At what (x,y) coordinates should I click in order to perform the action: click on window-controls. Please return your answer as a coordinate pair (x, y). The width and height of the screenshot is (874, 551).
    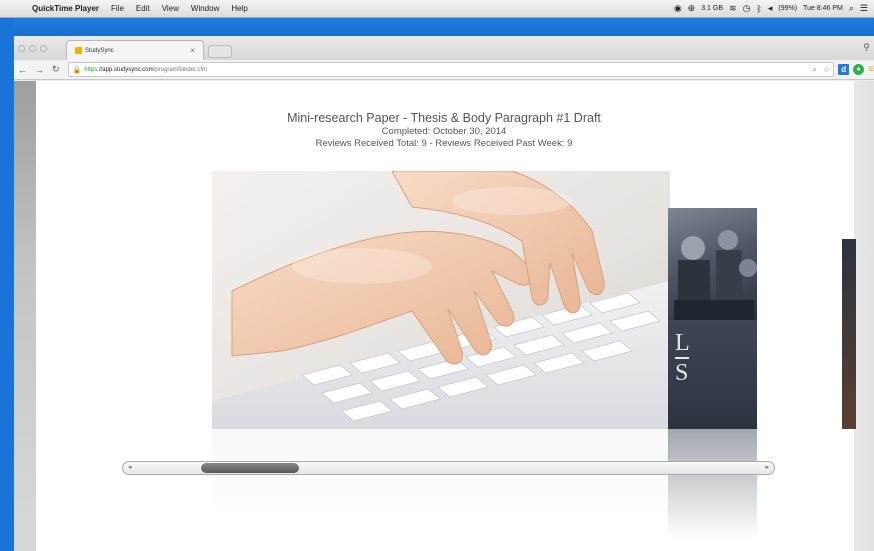
    Looking at the image, I should click on (32, 48).